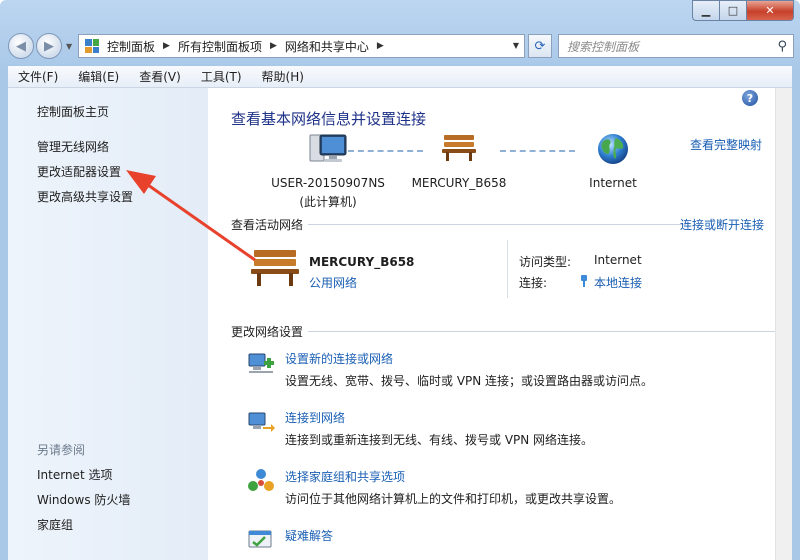 This screenshot has width=800, height=560. I want to click on forward-arrow-icon: ▶, so click(49, 46).